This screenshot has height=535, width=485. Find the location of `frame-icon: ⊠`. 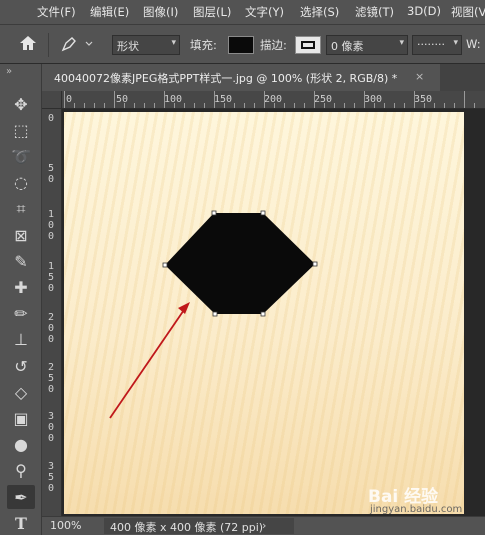

frame-icon: ⊠ is located at coordinates (21, 235).